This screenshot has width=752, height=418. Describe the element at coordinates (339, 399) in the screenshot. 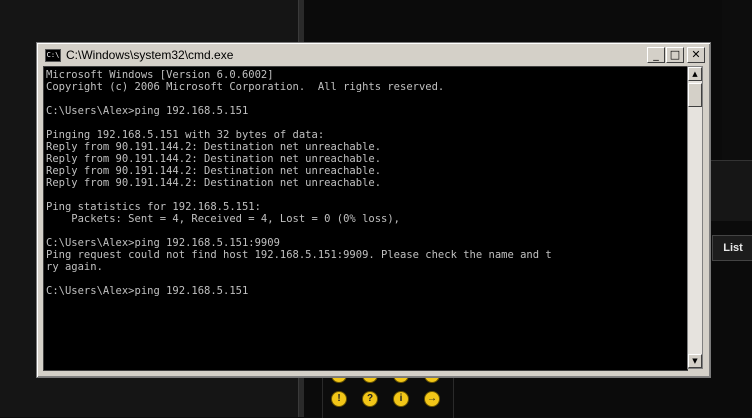

I see `warning-icon: !` at that location.